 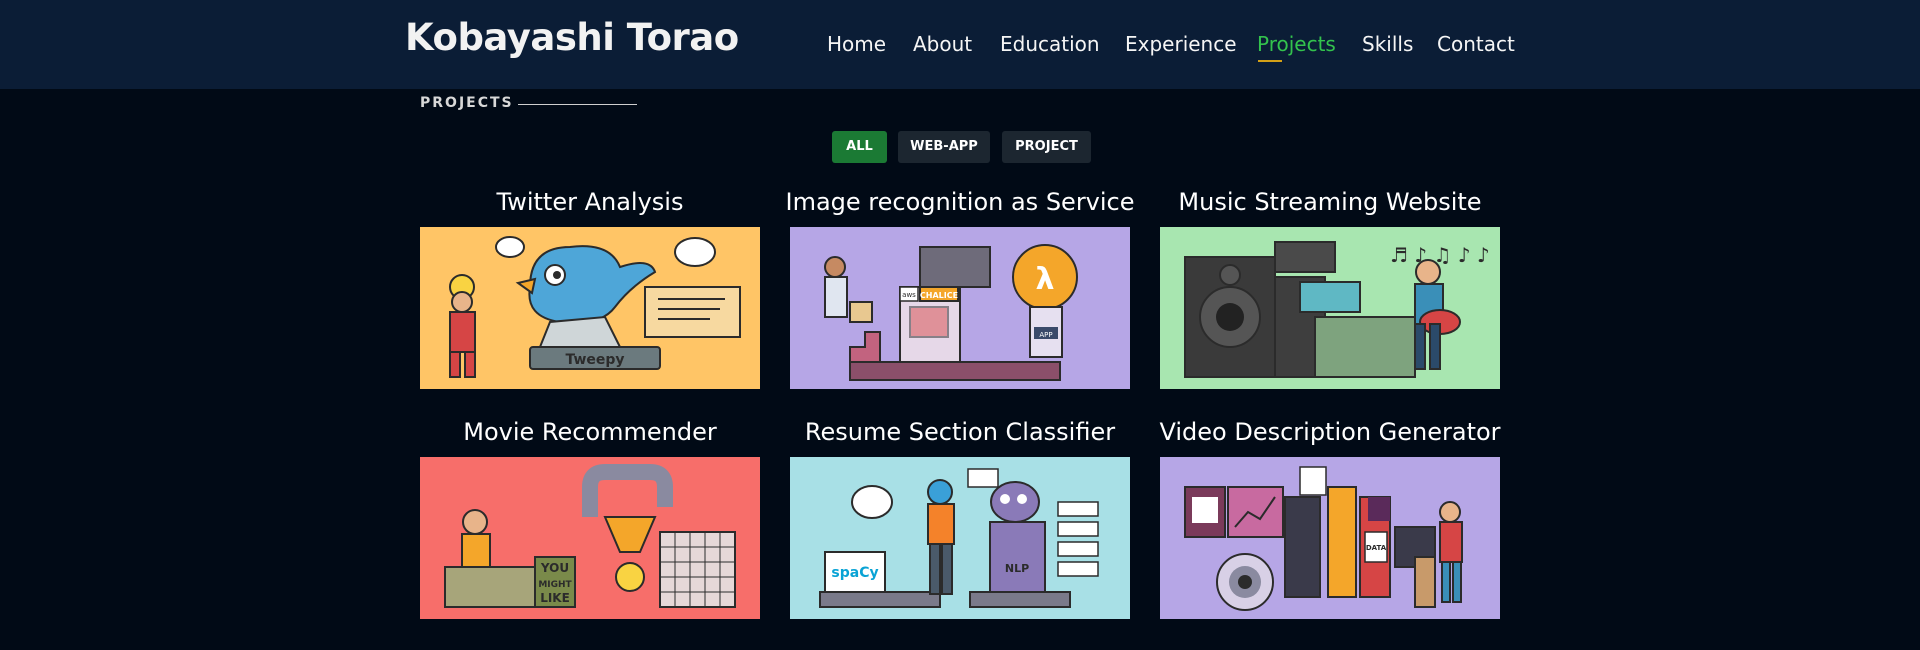 What do you see at coordinates (944, 147) in the screenshot?
I see `filter-web-app-button: WEB-APP` at bounding box center [944, 147].